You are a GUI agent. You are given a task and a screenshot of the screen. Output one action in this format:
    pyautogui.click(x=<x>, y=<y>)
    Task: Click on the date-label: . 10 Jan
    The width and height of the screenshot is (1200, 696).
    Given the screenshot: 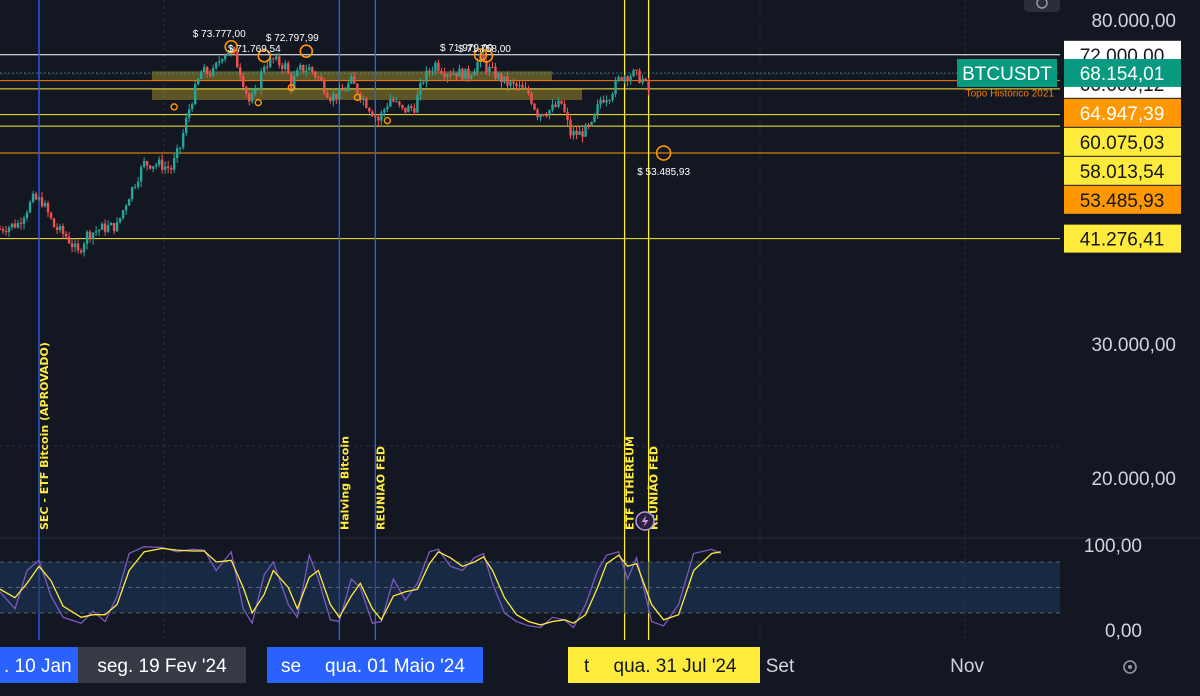 What is the action you would take?
    pyautogui.click(x=38, y=666)
    